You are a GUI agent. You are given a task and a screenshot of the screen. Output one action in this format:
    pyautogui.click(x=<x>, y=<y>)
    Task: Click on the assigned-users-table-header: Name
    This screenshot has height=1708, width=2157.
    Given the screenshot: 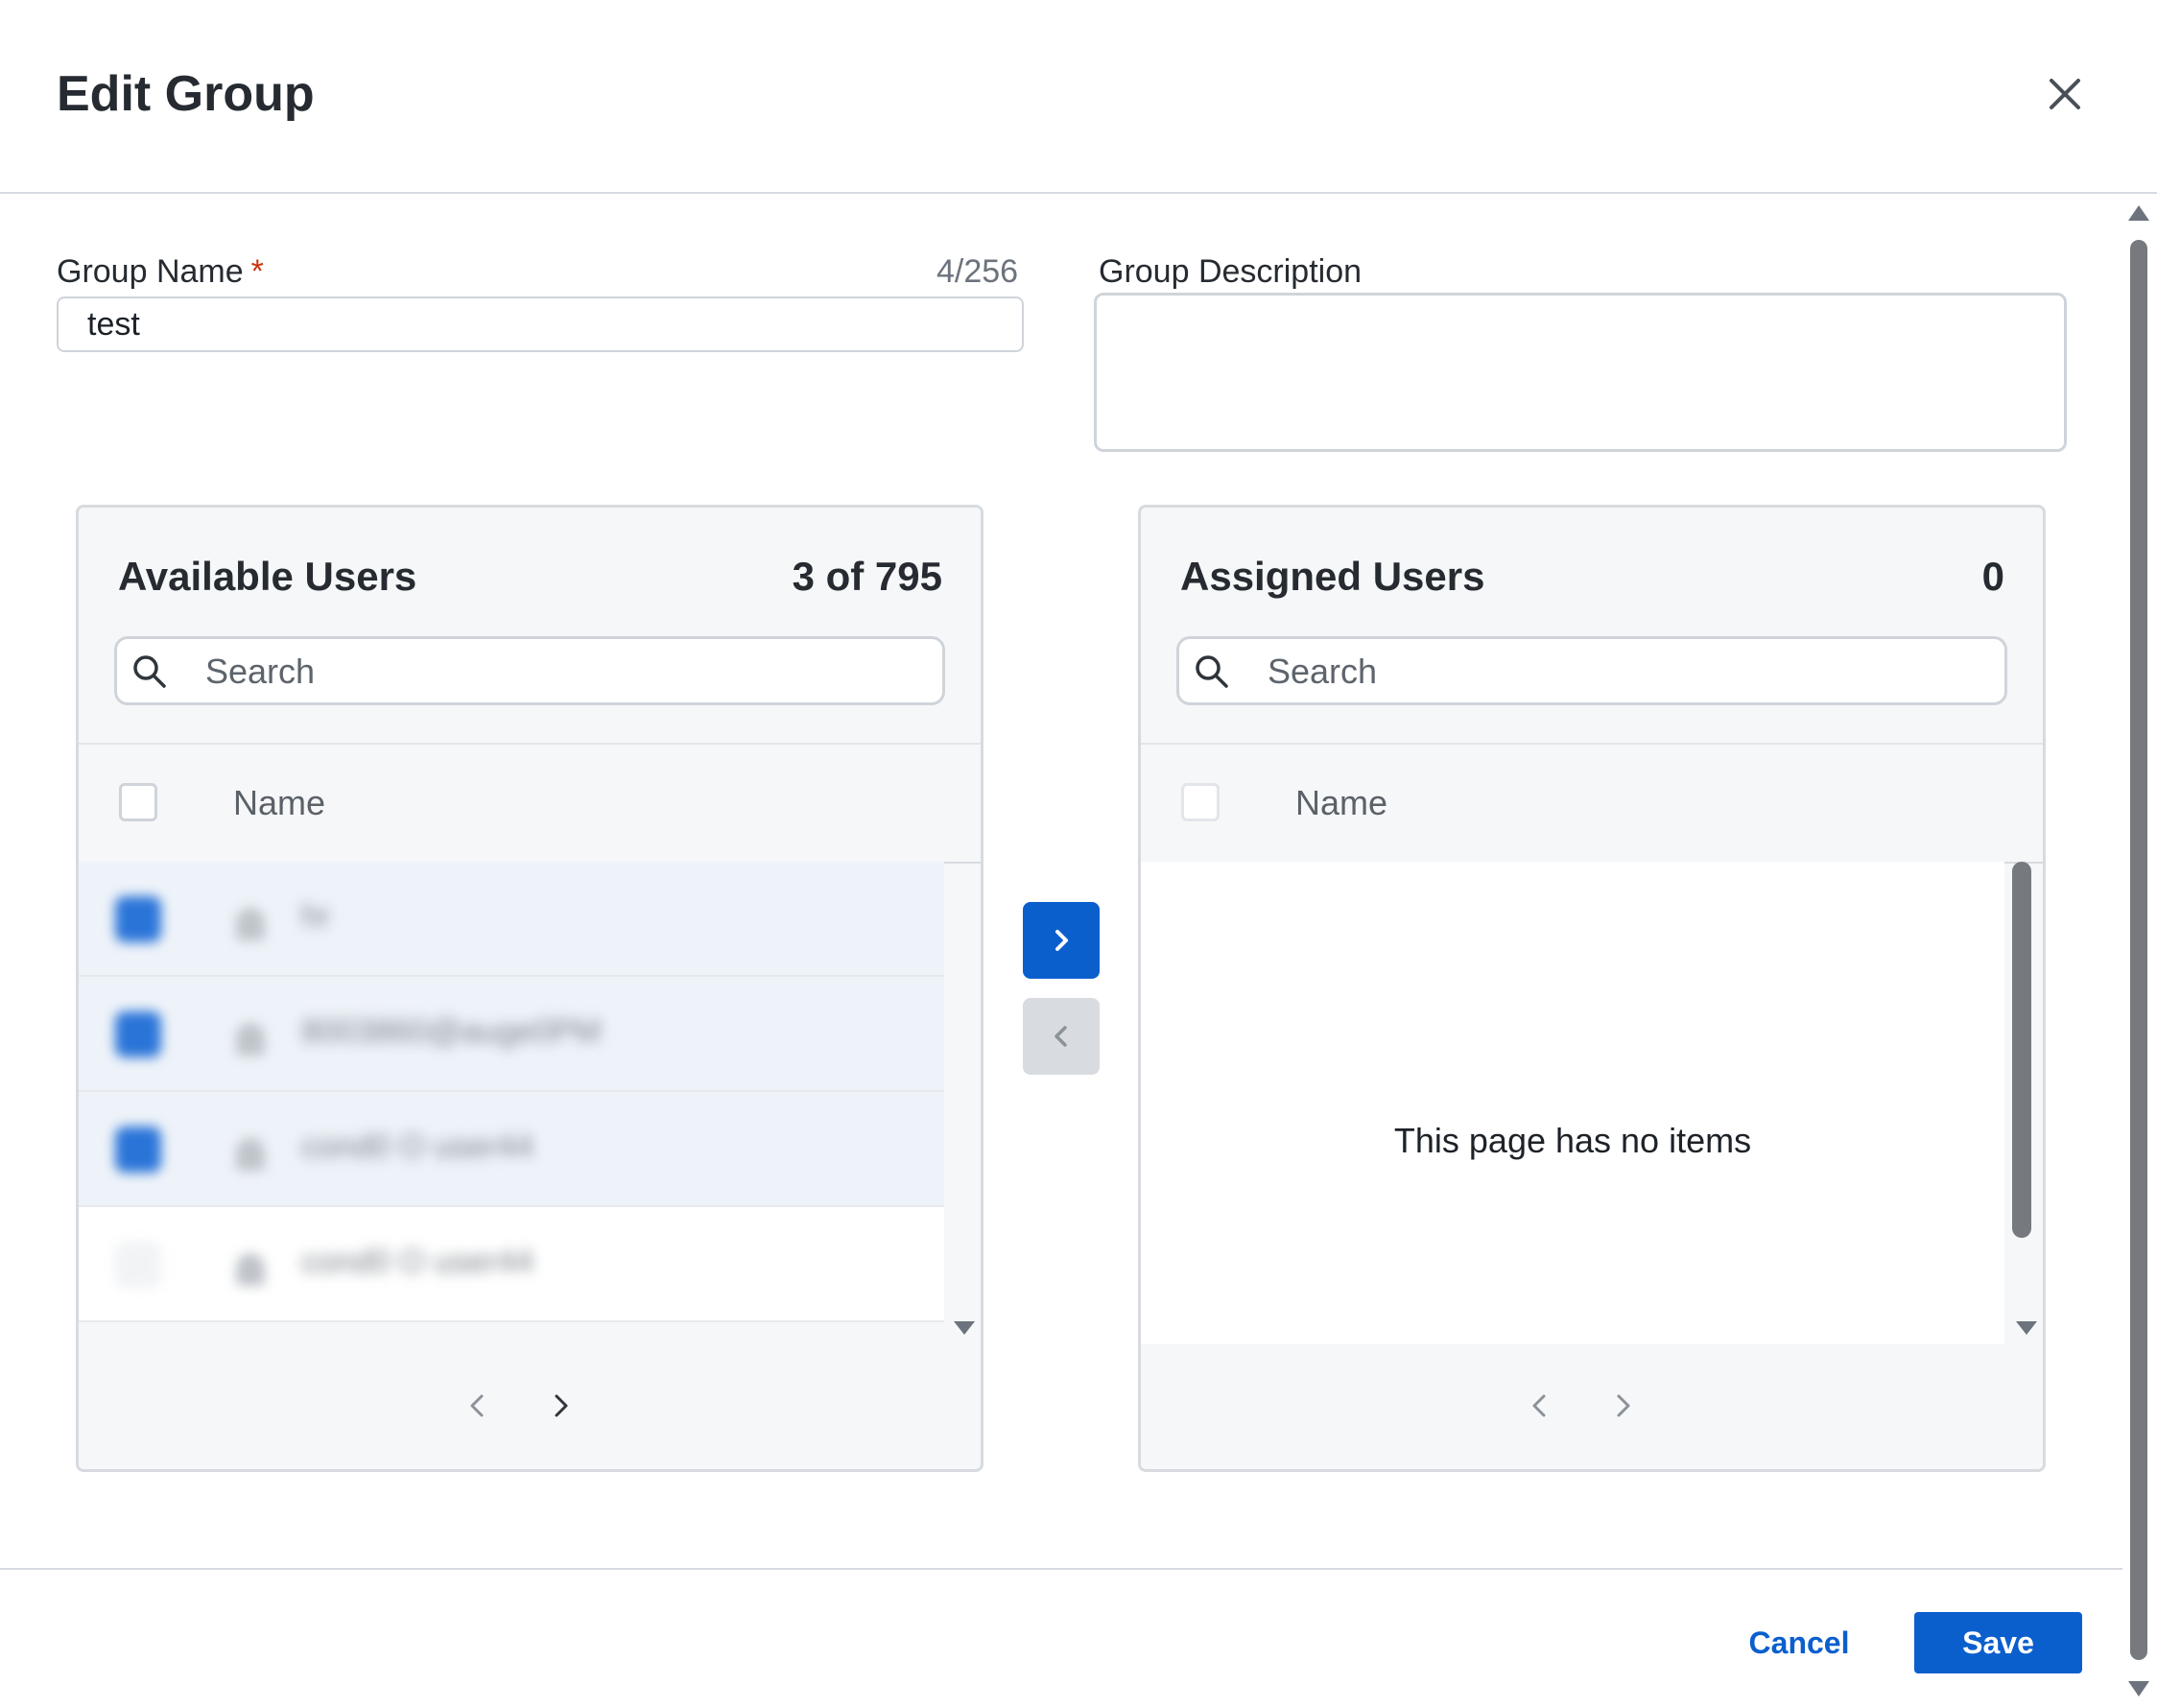 What is the action you would take?
    pyautogui.click(x=1592, y=803)
    